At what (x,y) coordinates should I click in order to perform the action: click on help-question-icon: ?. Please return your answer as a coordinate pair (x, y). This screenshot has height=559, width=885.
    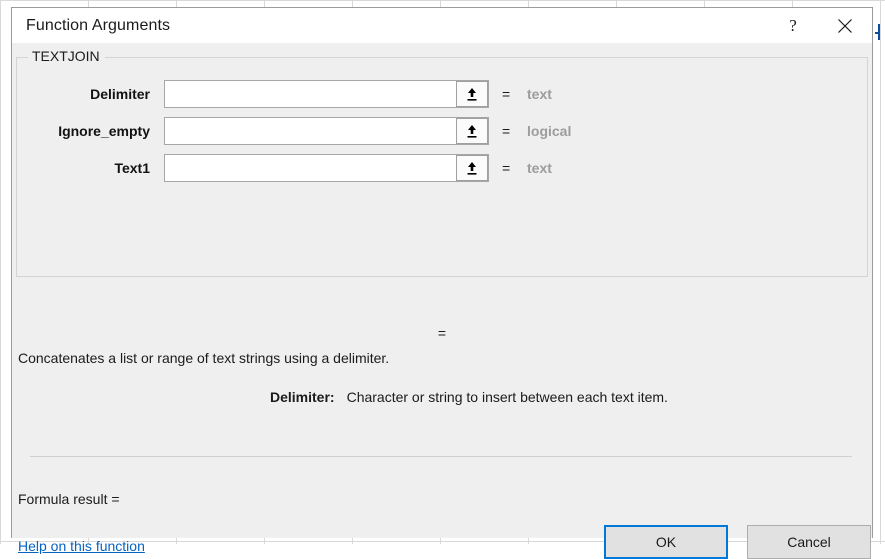
    Looking at the image, I should click on (793, 25).